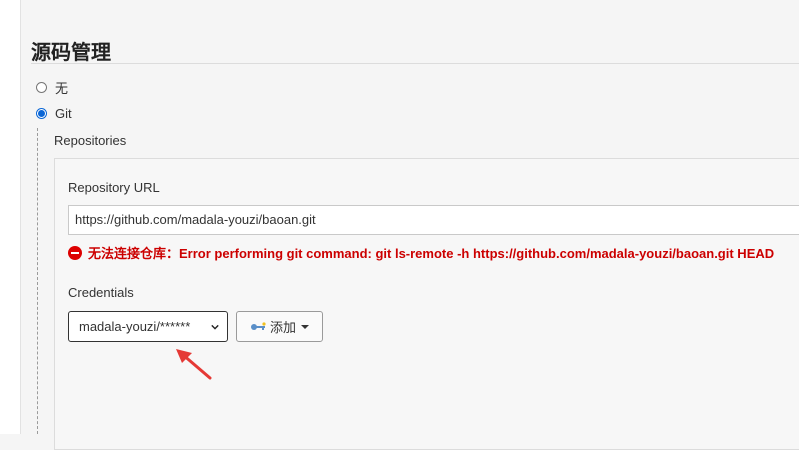 This screenshot has height=450, width=799. What do you see at coordinates (90, 140) in the screenshot?
I see `repositories-label: Repositories` at bounding box center [90, 140].